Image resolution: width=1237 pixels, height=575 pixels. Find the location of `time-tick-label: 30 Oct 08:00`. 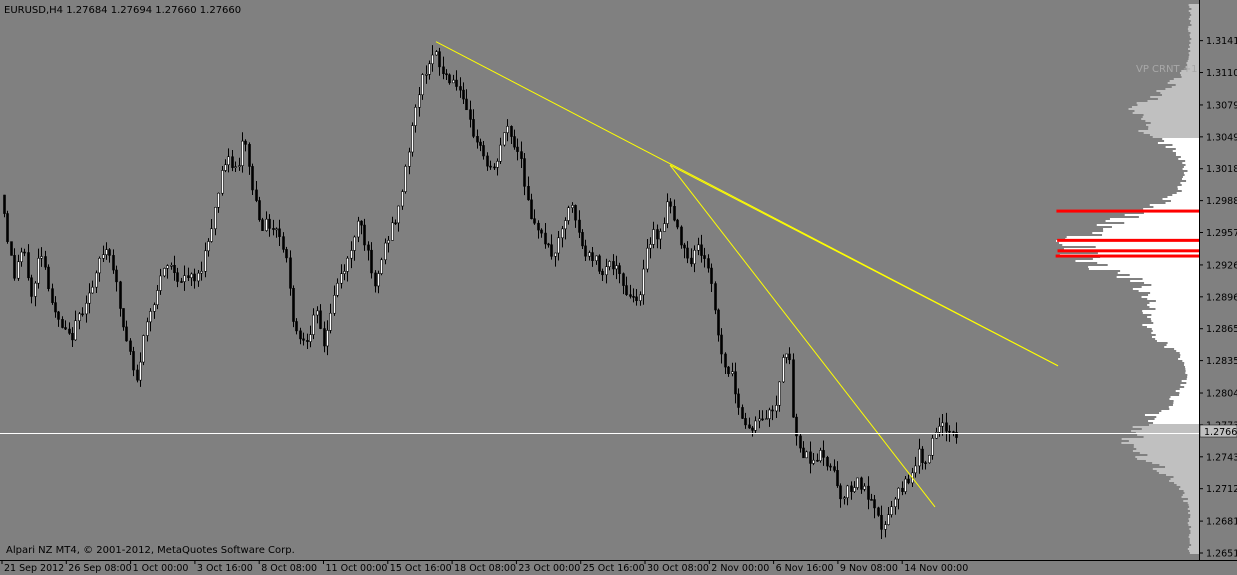

time-tick-label: 30 Oct 08:00 is located at coordinates (678, 568).